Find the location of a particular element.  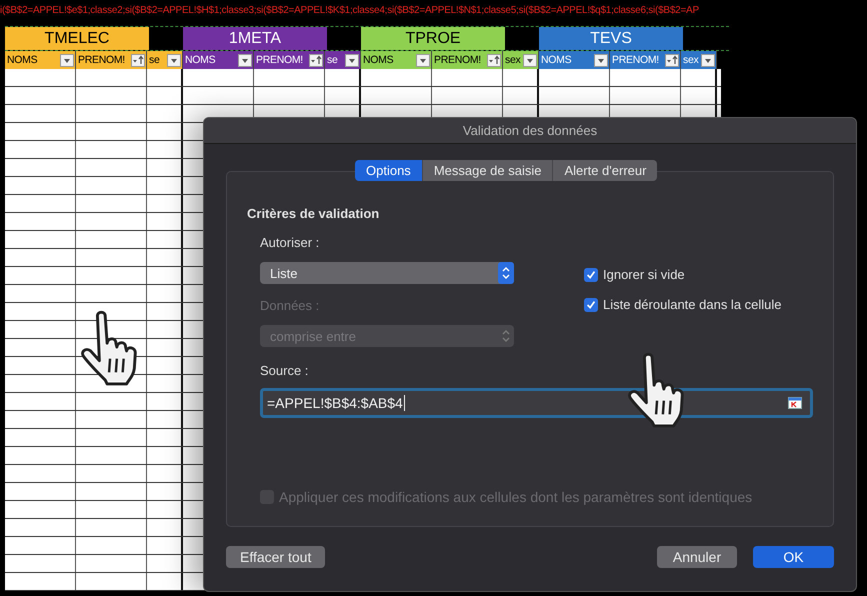

field-label: Source : is located at coordinates (284, 370).